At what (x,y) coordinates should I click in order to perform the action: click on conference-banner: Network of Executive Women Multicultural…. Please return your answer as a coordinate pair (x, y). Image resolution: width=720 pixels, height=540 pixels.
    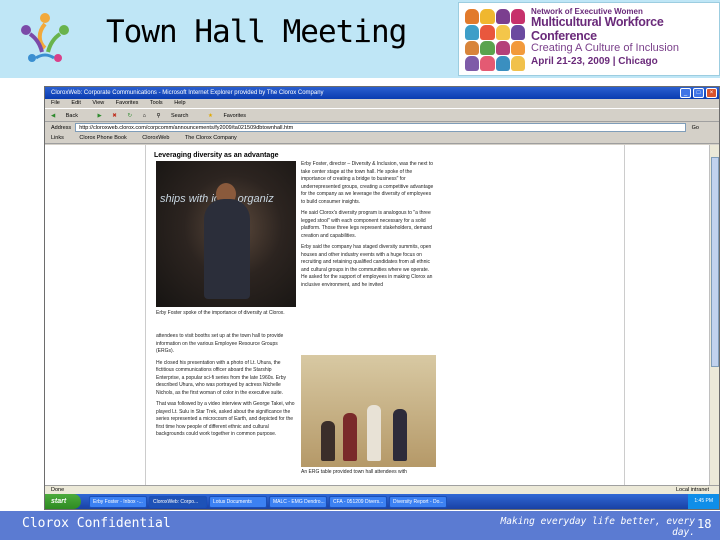
    Looking at the image, I should click on (589, 39).